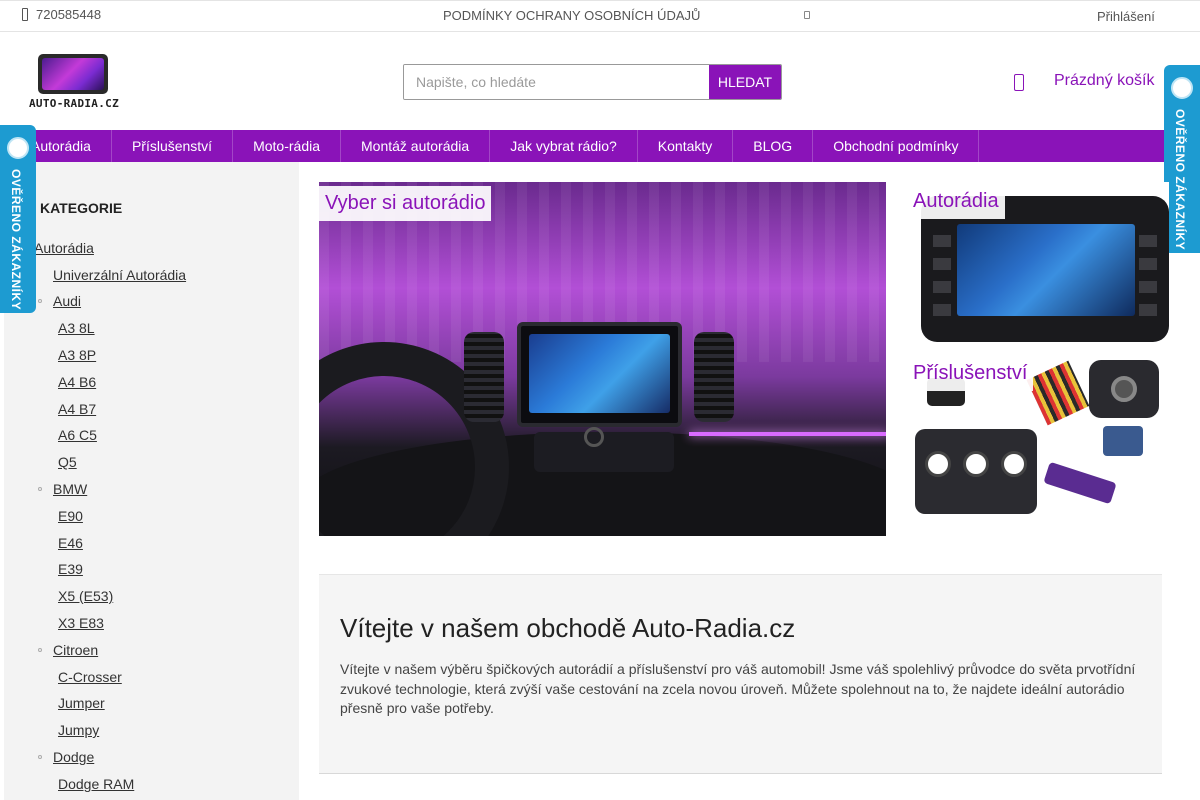 Image resolution: width=1200 pixels, height=800 pixels. Describe the element at coordinates (807, 15) in the screenshot. I see `notification-icon` at that location.